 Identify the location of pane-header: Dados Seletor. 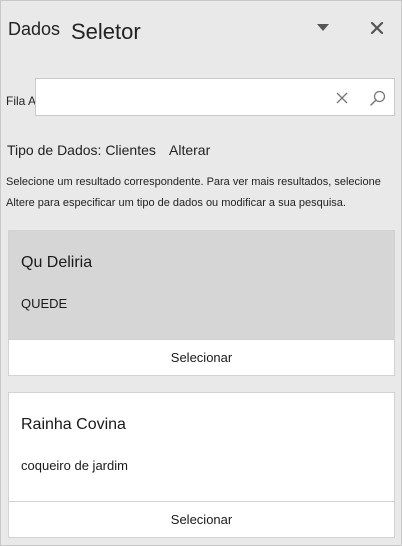
(201, 31).